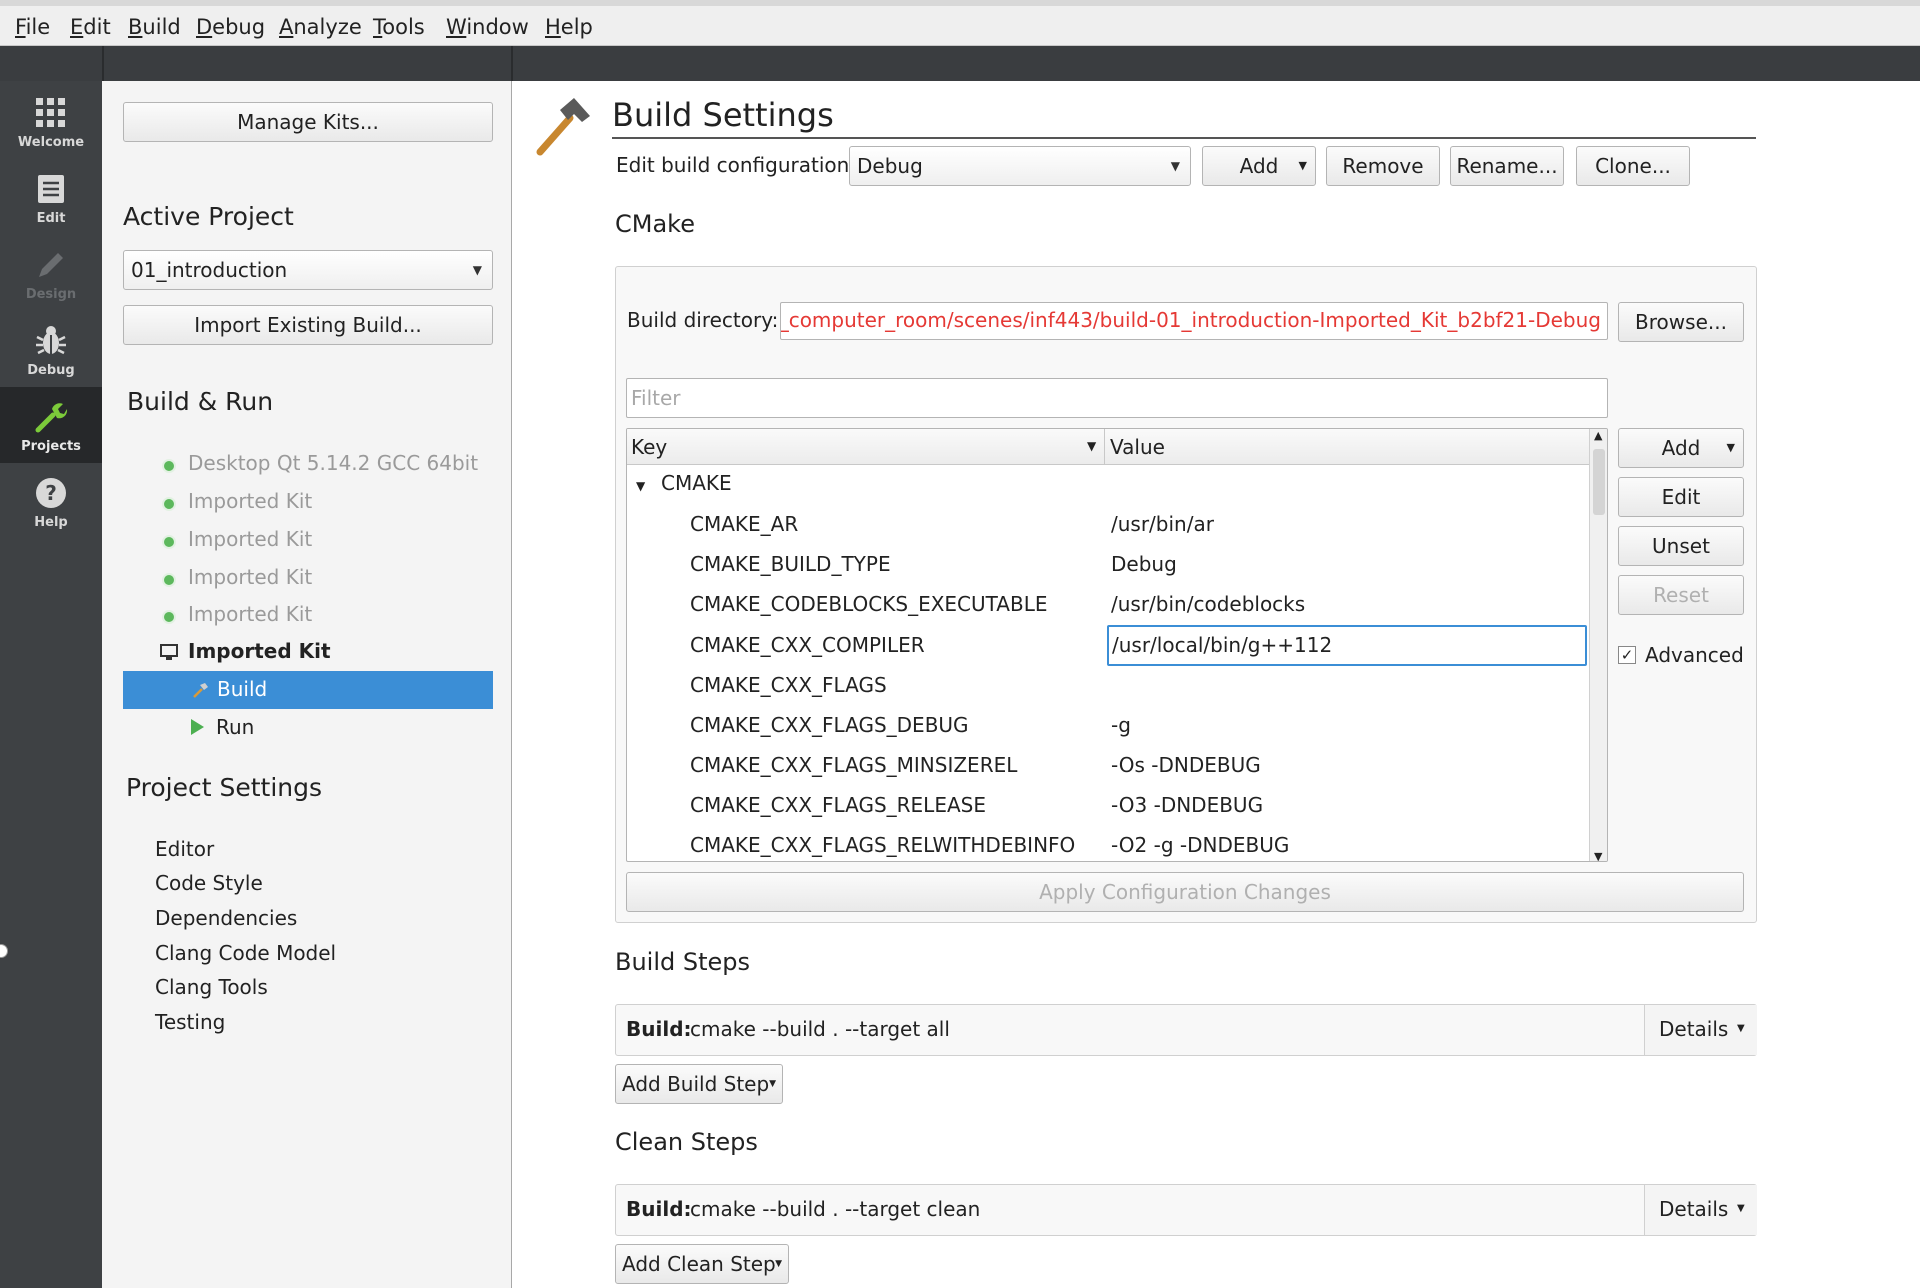 Image resolution: width=1920 pixels, height=1288 pixels. What do you see at coordinates (569, 27) in the screenshot?
I see `menu-help: Help` at bounding box center [569, 27].